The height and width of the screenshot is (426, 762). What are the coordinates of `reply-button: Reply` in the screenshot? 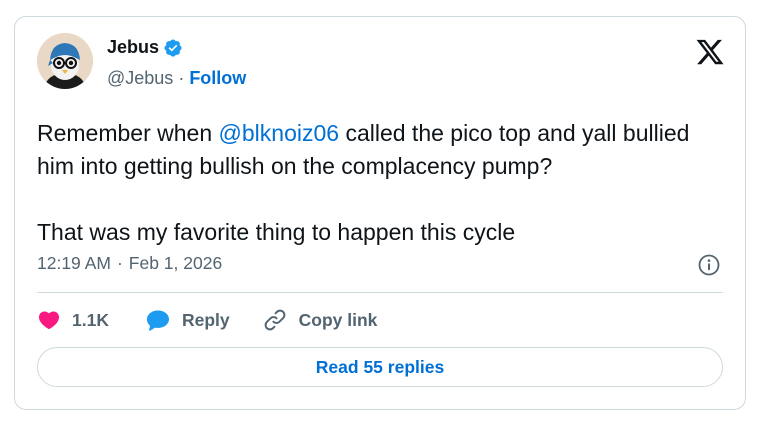 It's located at (187, 320).